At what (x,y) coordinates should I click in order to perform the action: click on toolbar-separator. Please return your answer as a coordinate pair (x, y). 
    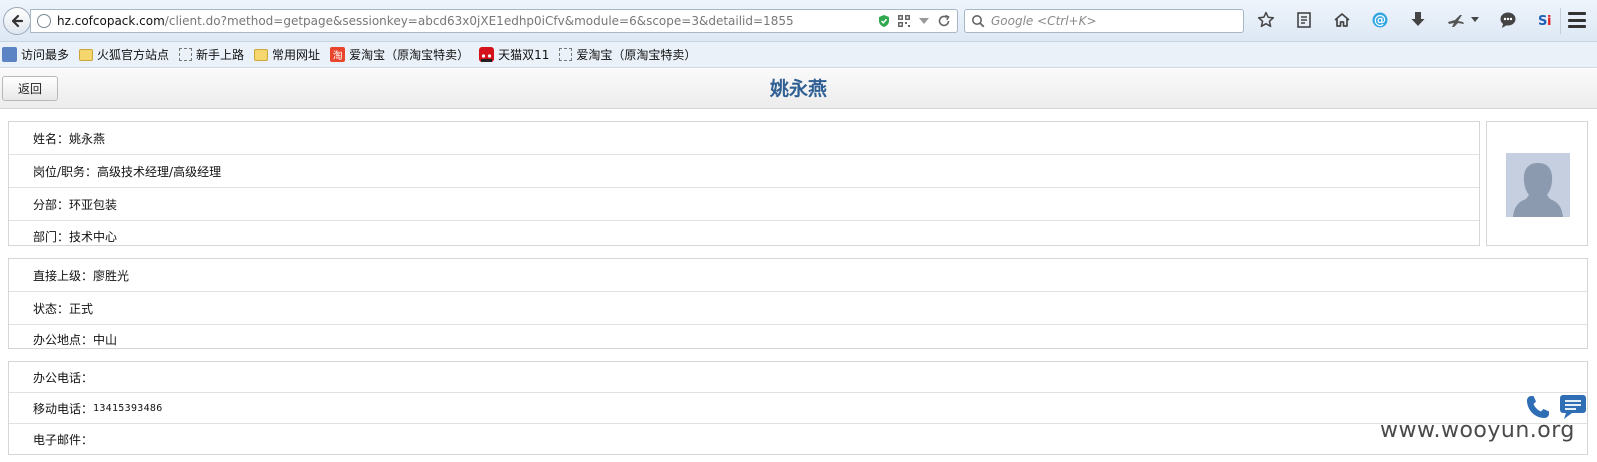
    Looking at the image, I should click on (1560, 21).